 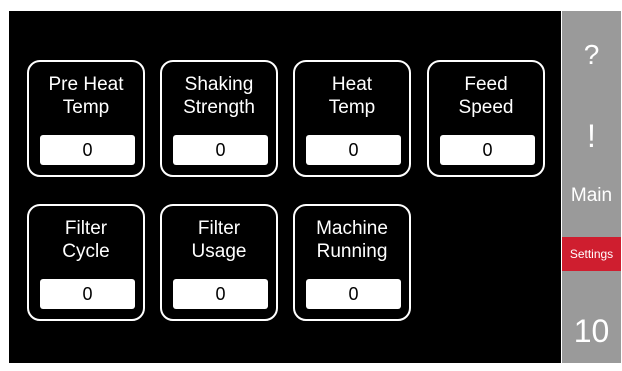 I want to click on tile-label: Filter Usage, so click(x=219, y=240).